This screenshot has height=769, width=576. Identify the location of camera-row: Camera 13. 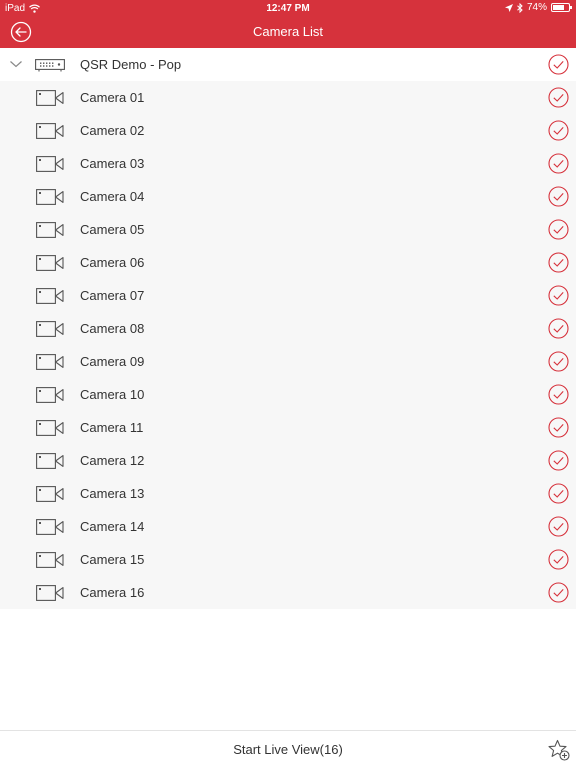
(288, 493).